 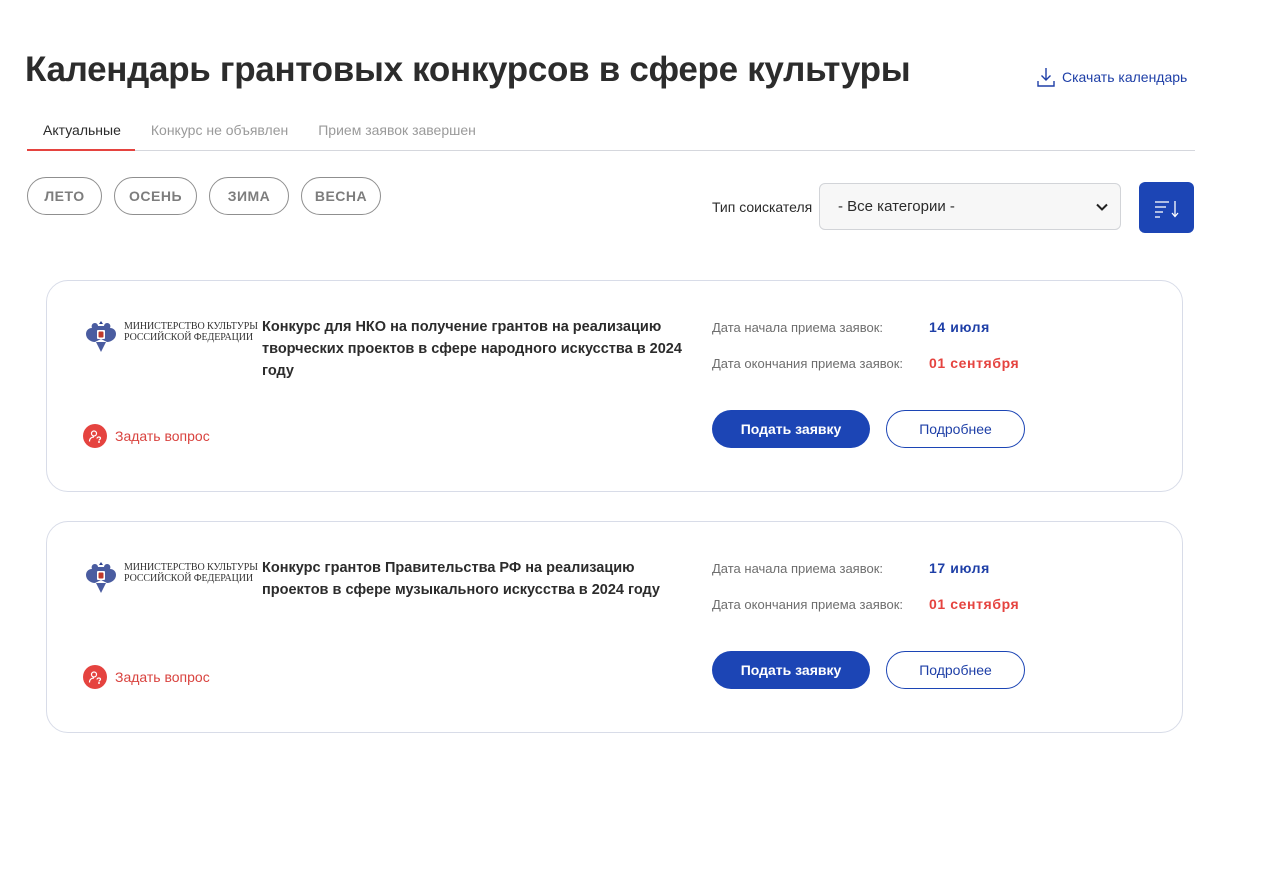 I want to click on download-calendar-label: Скачать календарь, so click(x=1125, y=77).